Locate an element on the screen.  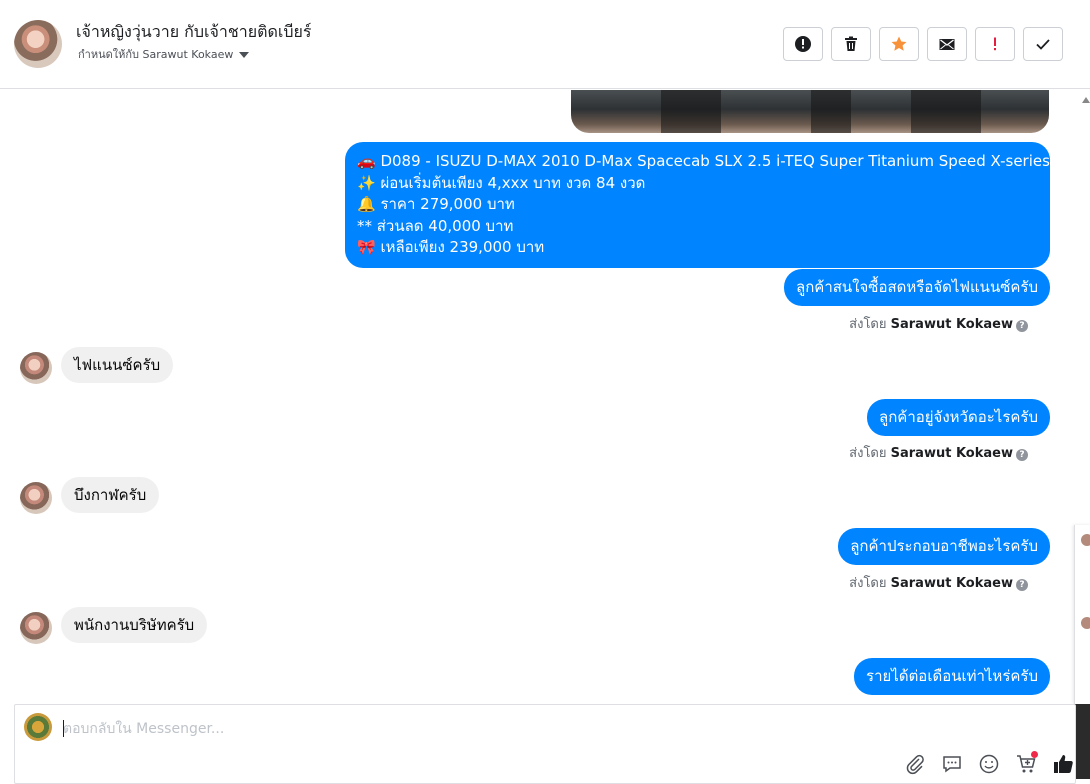
saved-replies-button is located at coordinates (952, 764).